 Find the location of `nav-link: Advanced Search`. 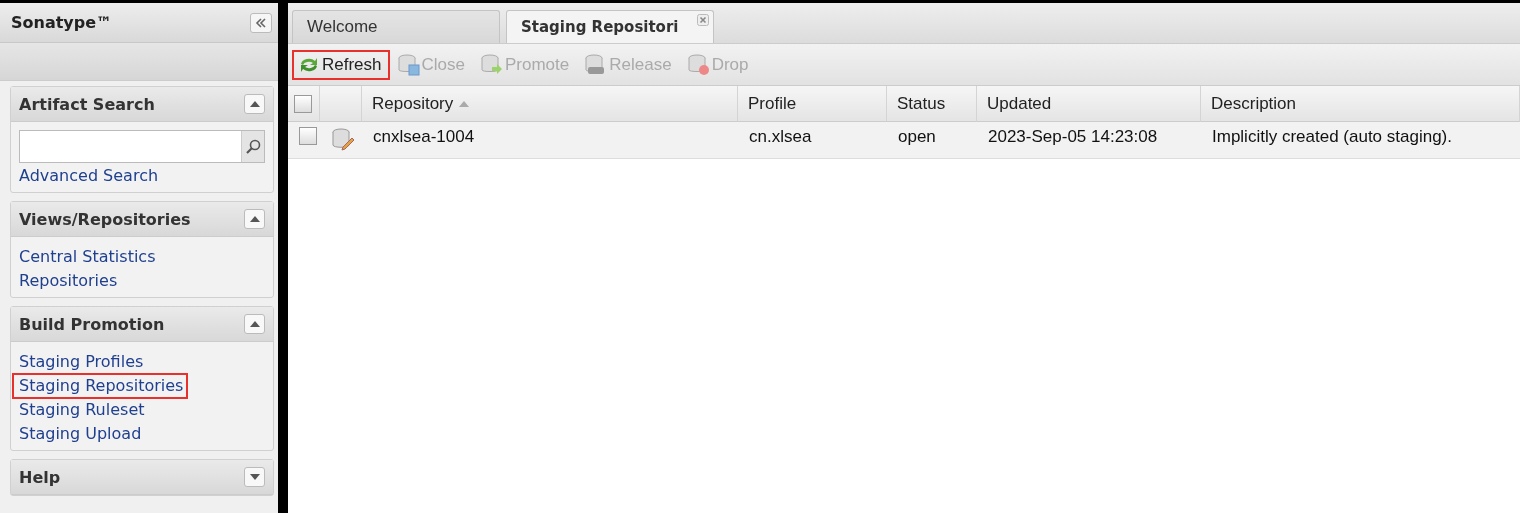

nav-link: Advanced Search is located at coordinates (88, 176).